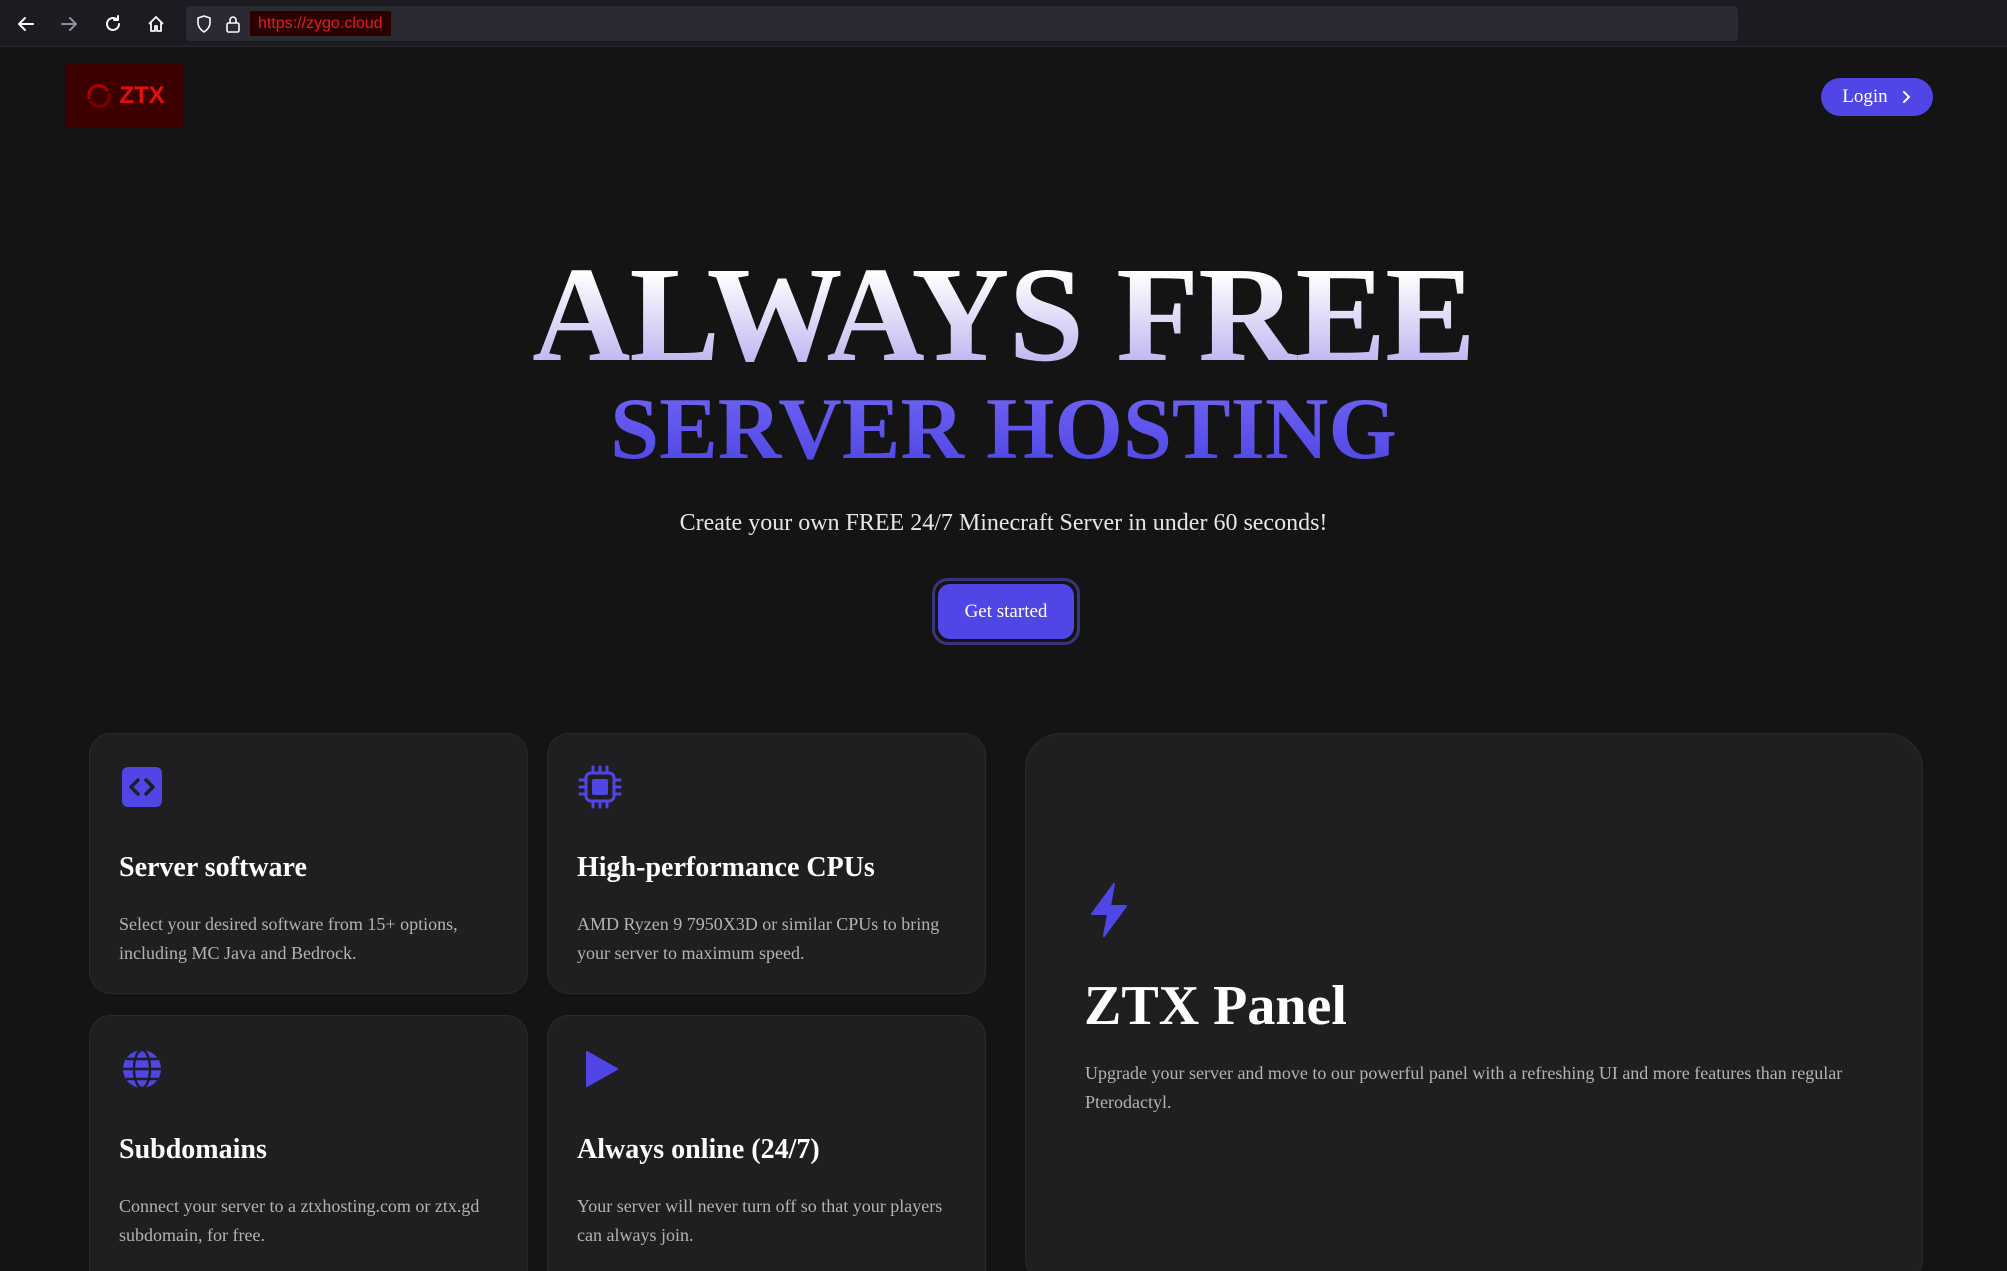 This screenshot has height=1271, width=2007. I want to click on login-button: Login, so click(1877, 97).